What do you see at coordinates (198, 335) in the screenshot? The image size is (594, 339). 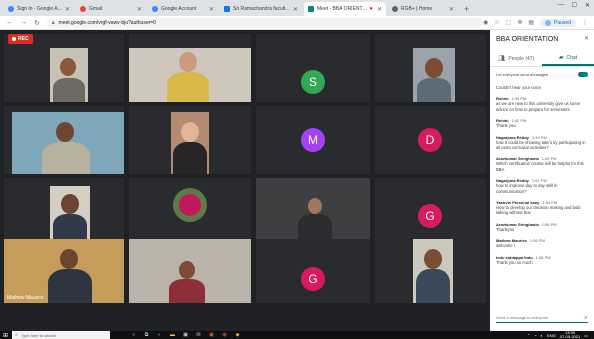 I see `mail-icon: ✉` at bounding box center [198, 335].